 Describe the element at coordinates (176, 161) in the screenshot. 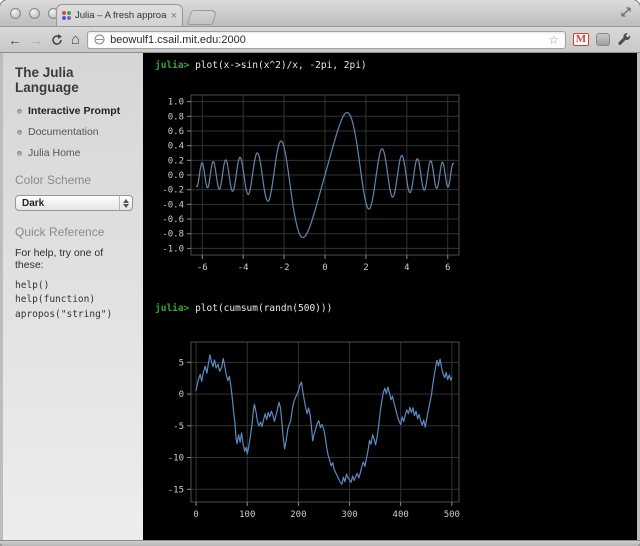

I see `svg-text: 0.2` at that location.